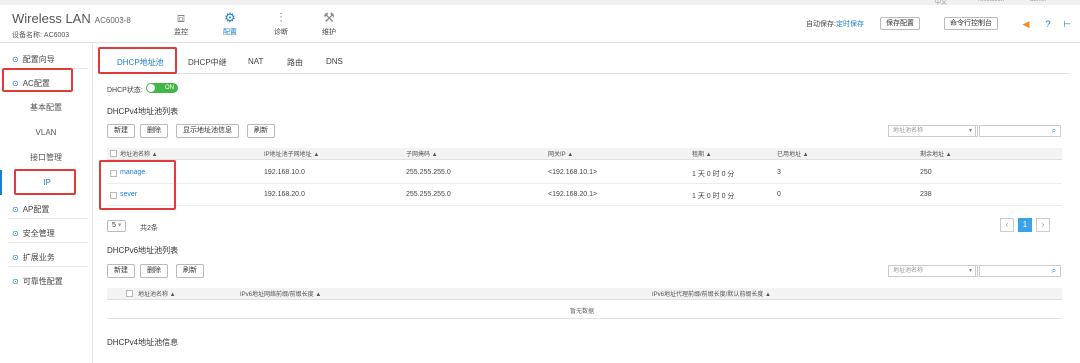  What do you see at coordinates (33, 233) in the screenshot?
I see `sidebar-item-security: ⊙ 安全管理` at bounding box center [33, 233].